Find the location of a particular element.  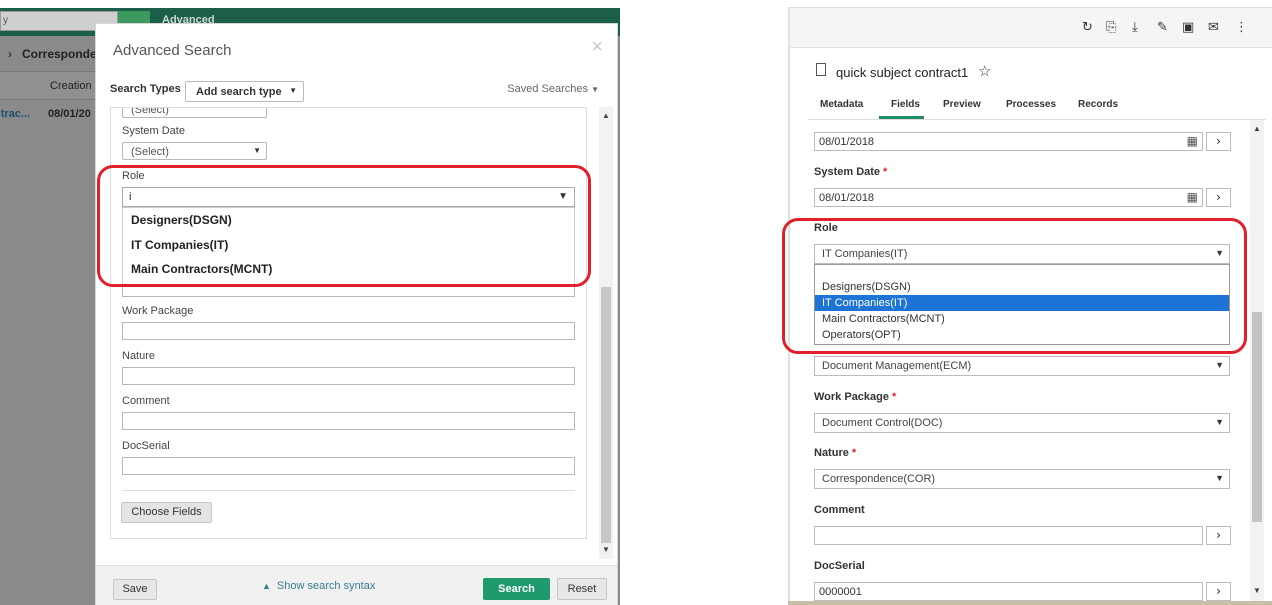

dialog-scrollbar: ▲ ▼ is located at coordinates (606, 333).